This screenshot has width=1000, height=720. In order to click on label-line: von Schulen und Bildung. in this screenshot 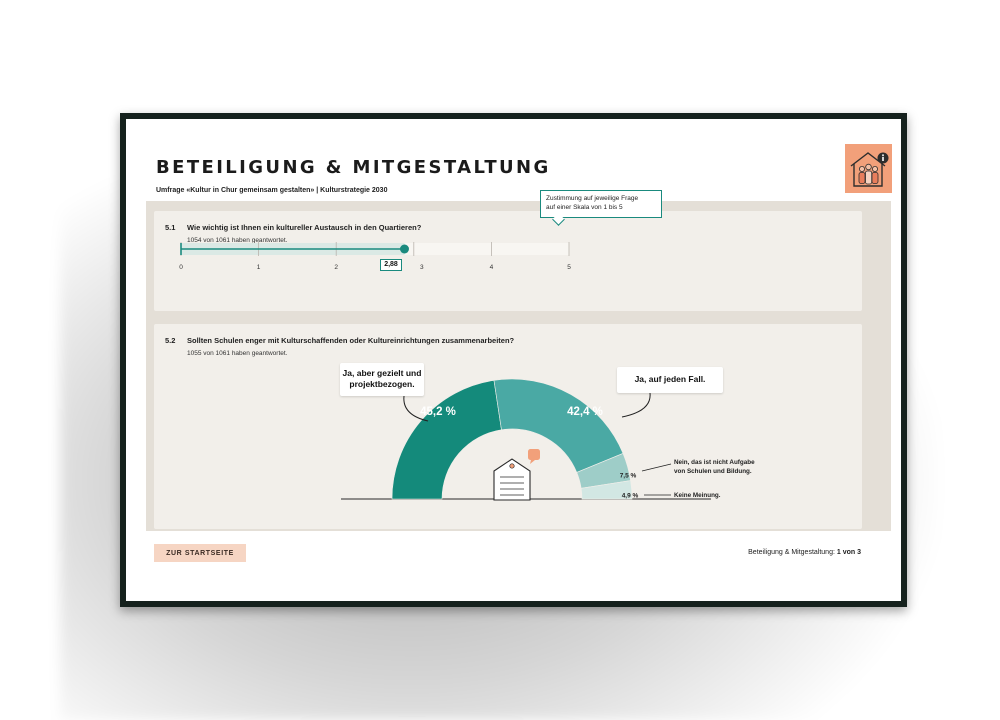, I will do `click(713, 471)`.